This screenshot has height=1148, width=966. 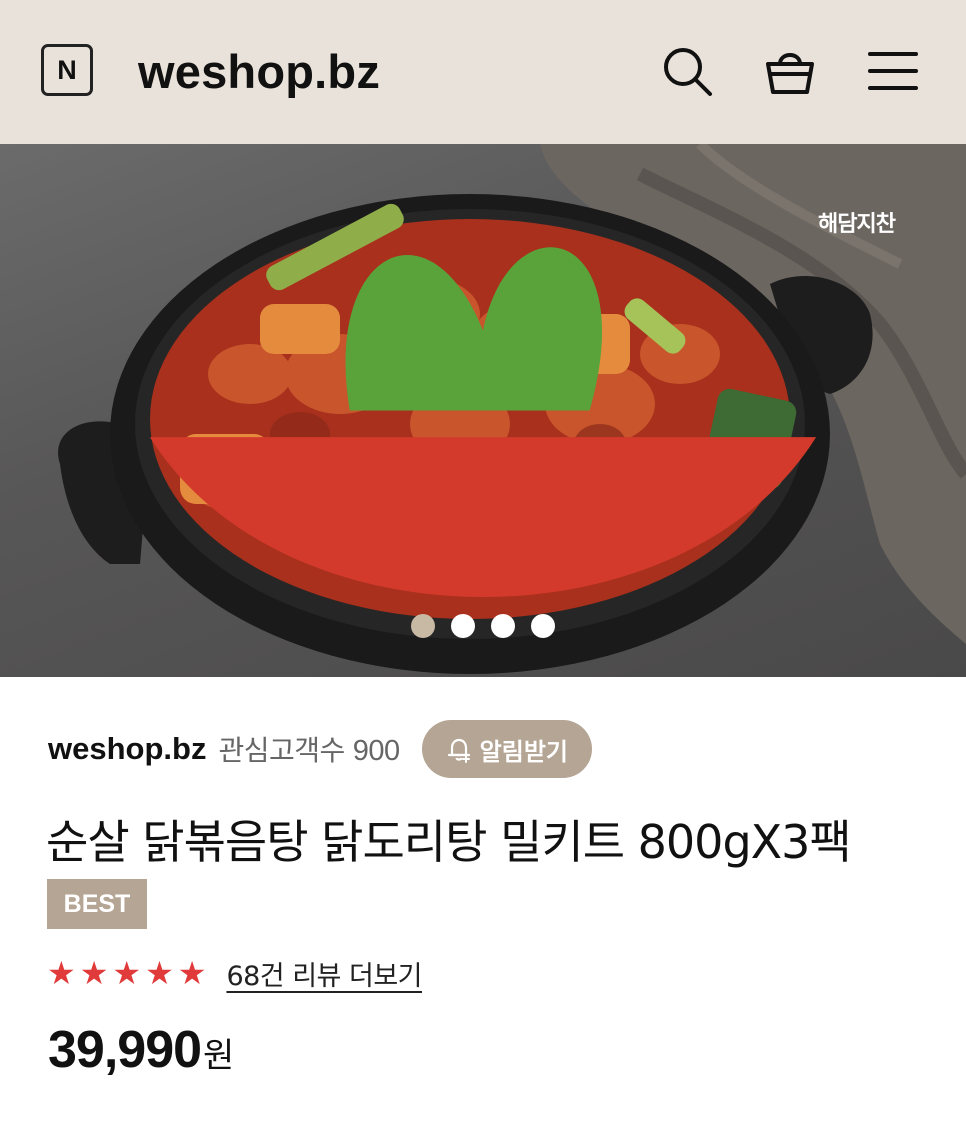 What do you see at coordinates (458, 750) in the screenshot?
I see `bell-plus-icon` at bounding box center [458, 750].